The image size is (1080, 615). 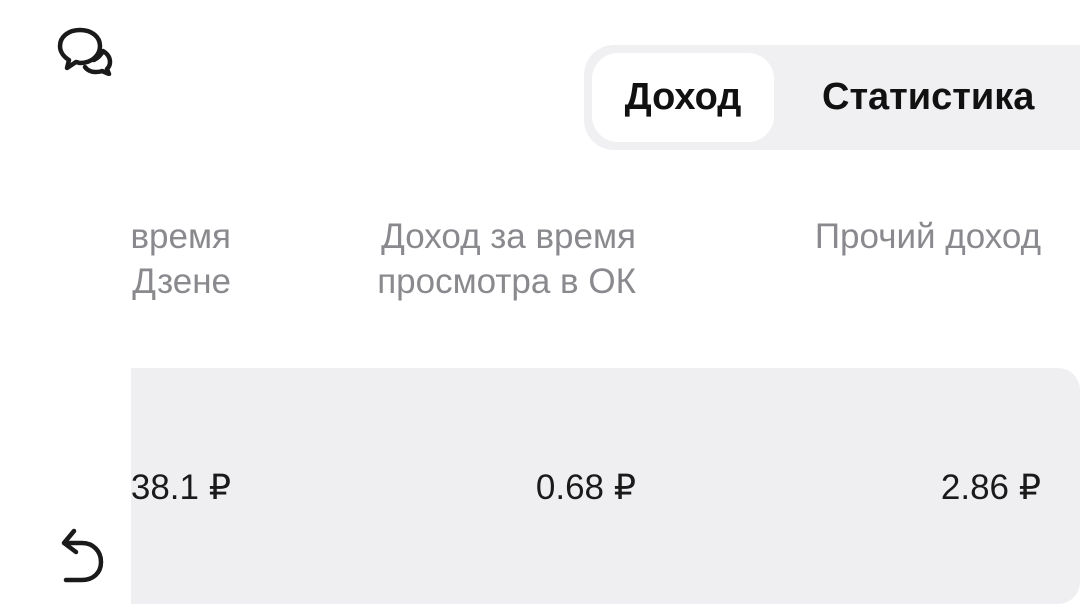 What do you see at coordinates (181, 259) in the screenshot?
I see `column-header-zen-time: время Дзене` at bounding box center [181, 259].